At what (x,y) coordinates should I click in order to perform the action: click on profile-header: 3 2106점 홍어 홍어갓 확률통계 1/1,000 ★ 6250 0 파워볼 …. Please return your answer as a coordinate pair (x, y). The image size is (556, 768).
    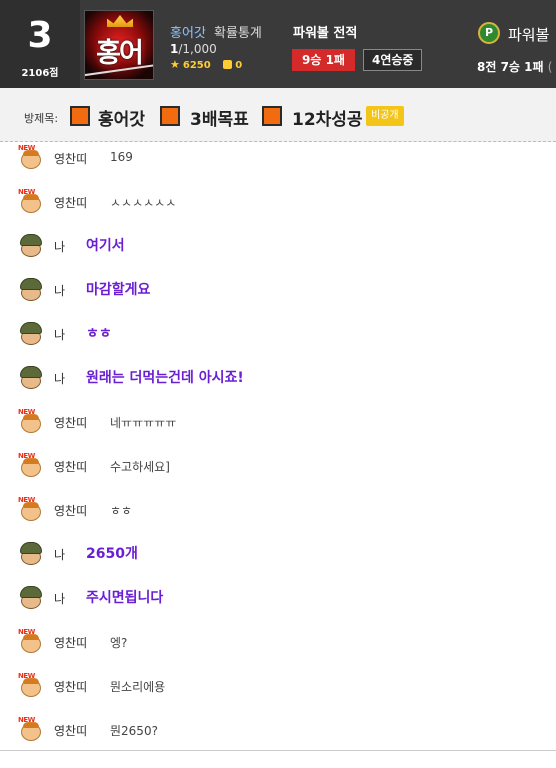
    Looking at the image, I should click on (278, 44).